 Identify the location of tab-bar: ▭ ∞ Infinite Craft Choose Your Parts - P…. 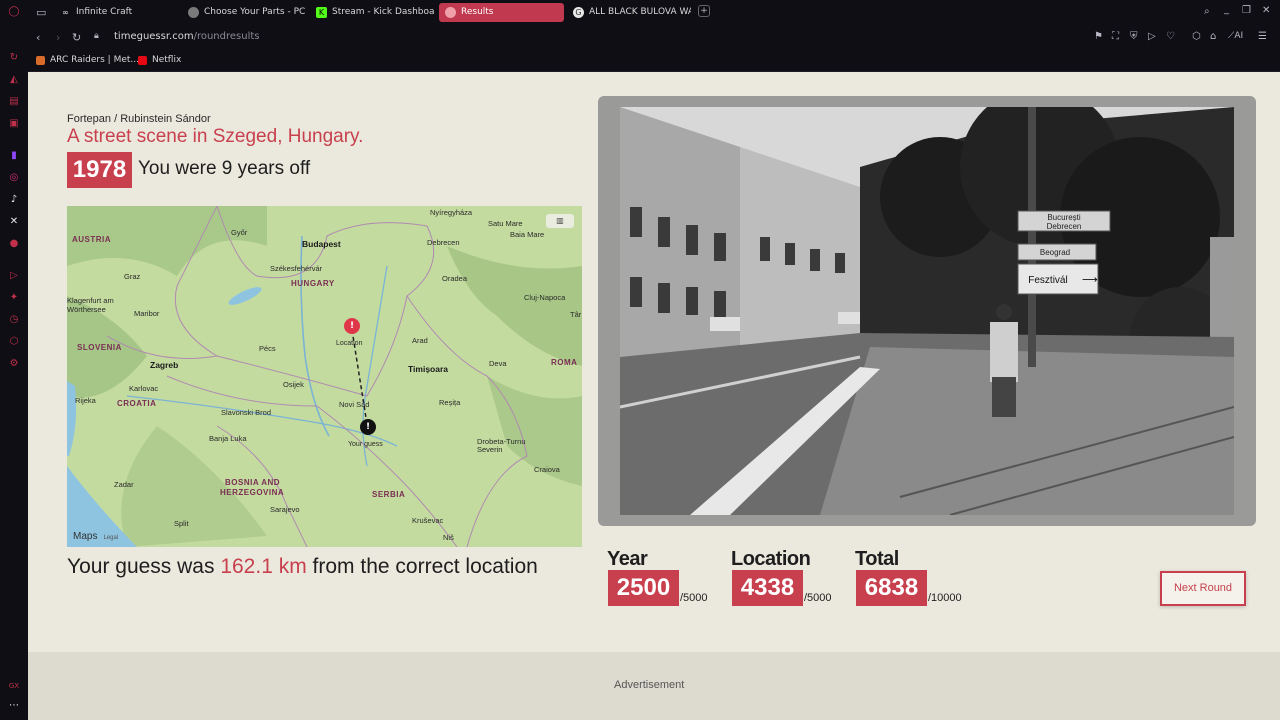
(654, 12).